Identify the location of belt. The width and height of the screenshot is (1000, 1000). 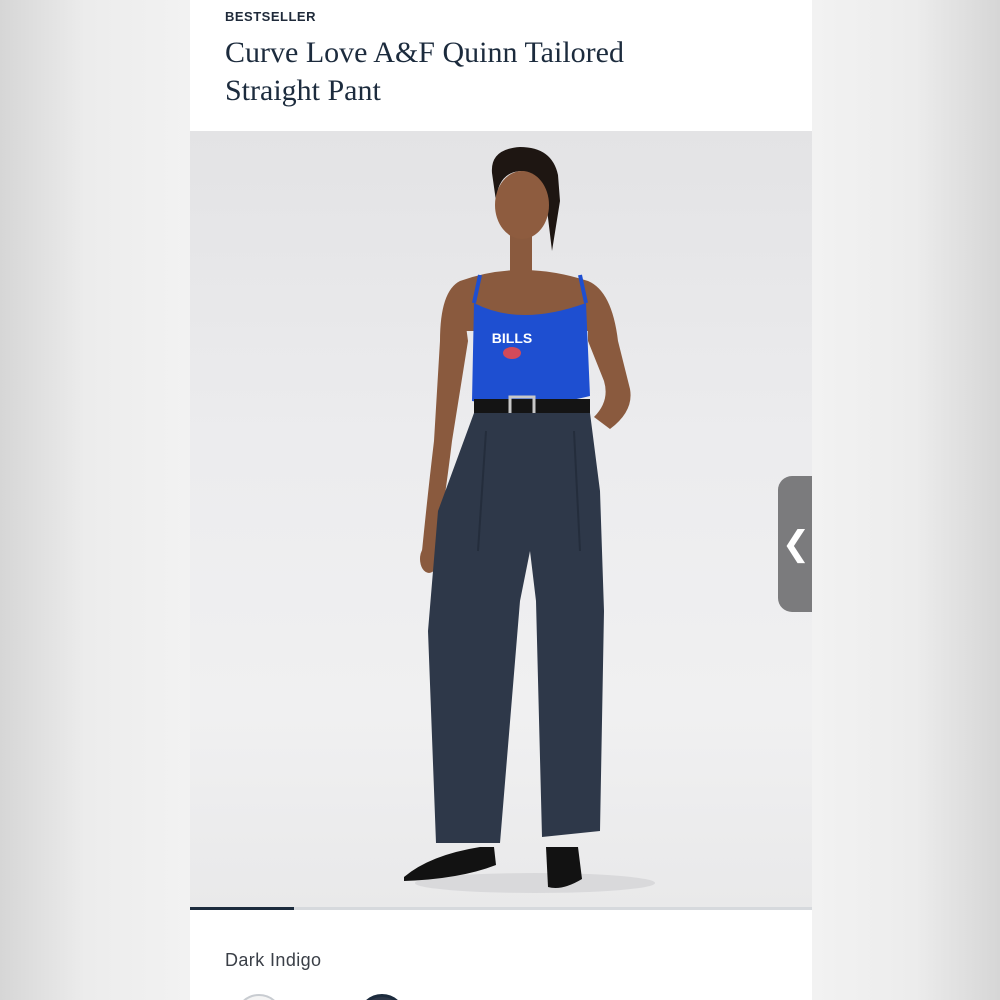
(532, 406).